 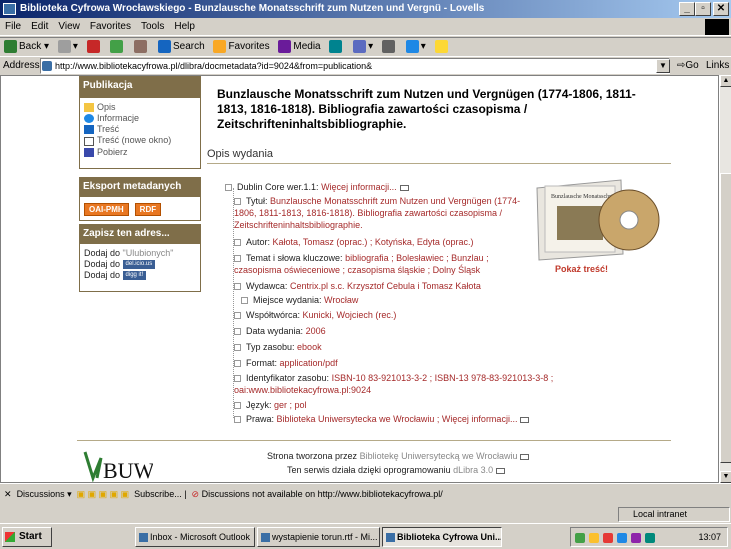 What do you see at coordinates (299, 46) in the screenshot?
I see `media-button: Media` at bounding box center [299, 46].